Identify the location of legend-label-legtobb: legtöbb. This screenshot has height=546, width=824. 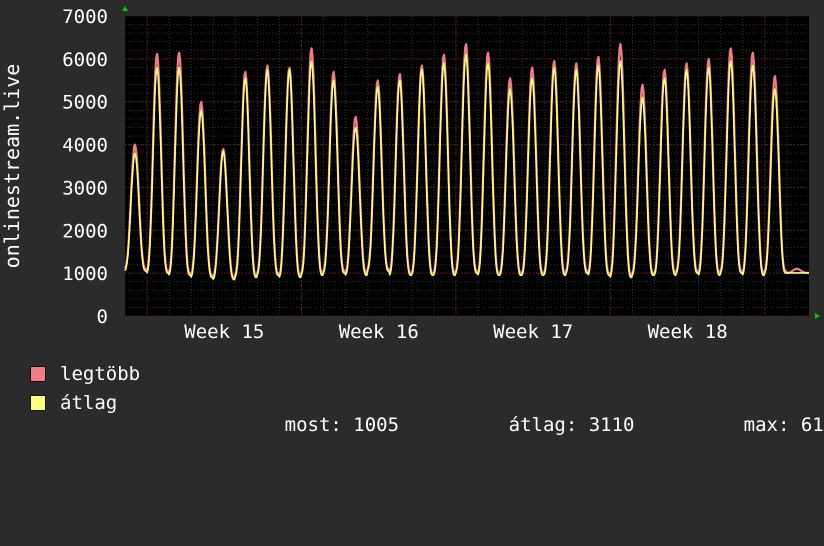
(100, 374).